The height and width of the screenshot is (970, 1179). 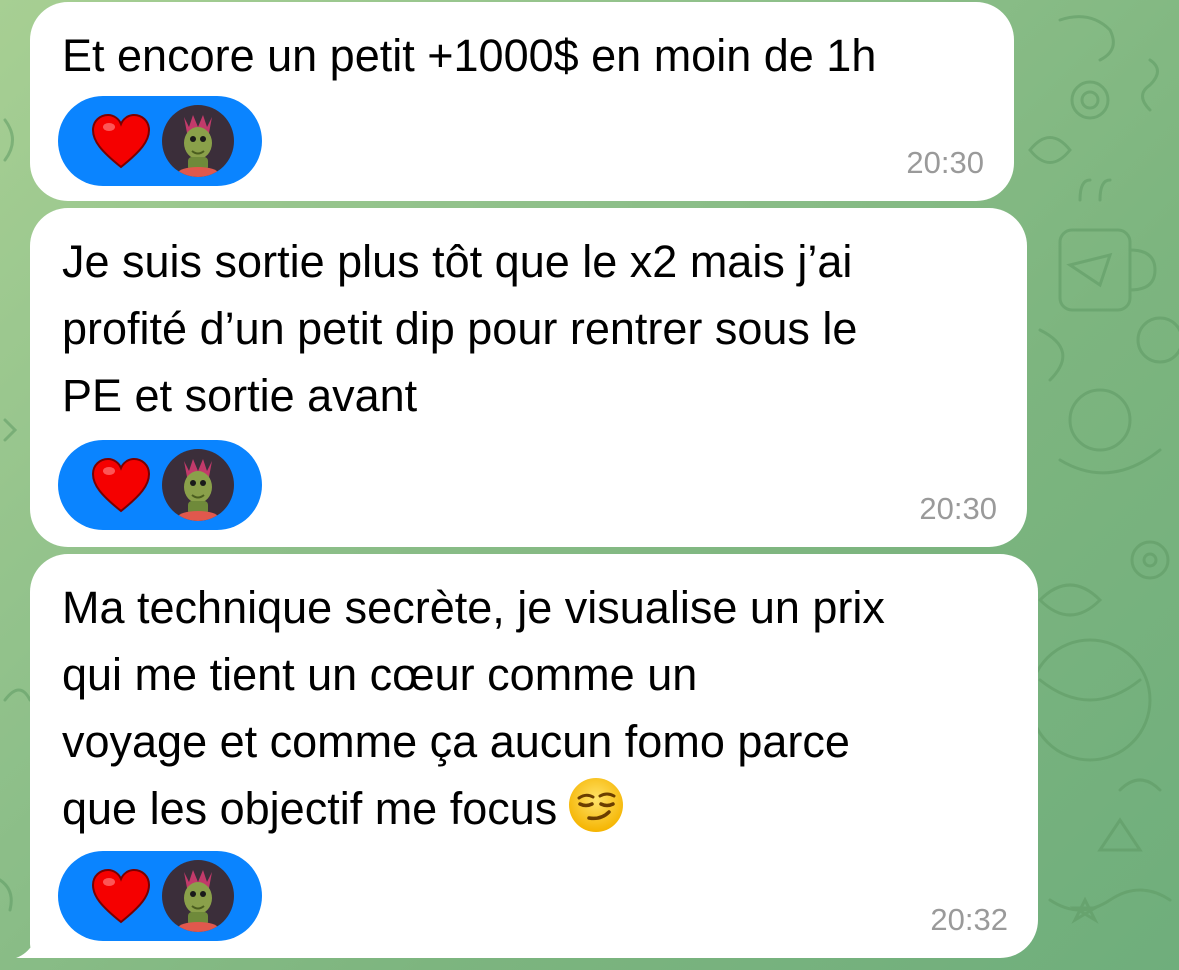 What do you see at coordinates (596, 805) in the screenshot?
I see `smirking-face-icon` at bounding box center [596, 805].